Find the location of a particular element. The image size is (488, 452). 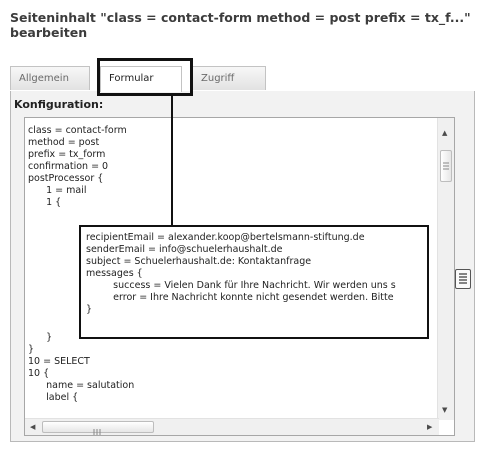

editor-fullscreen-icon is located at coordinates (463, 279).